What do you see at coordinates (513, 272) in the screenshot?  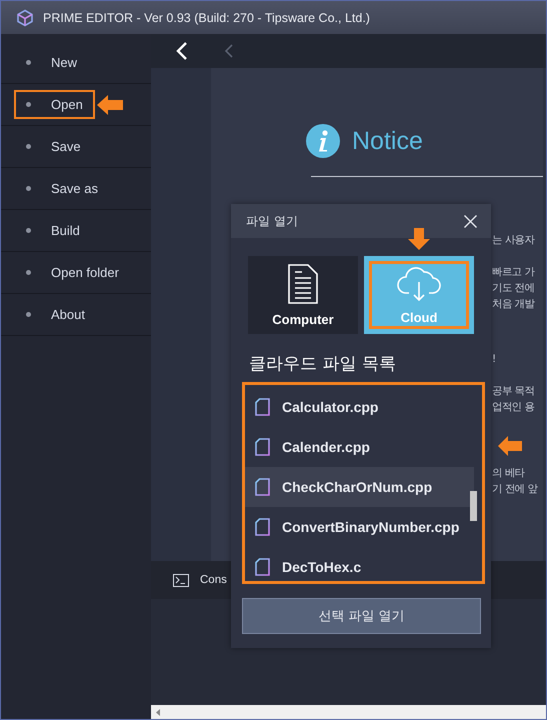 I see `notice-text: 빠르고 가` at bounding box center [513, 272].